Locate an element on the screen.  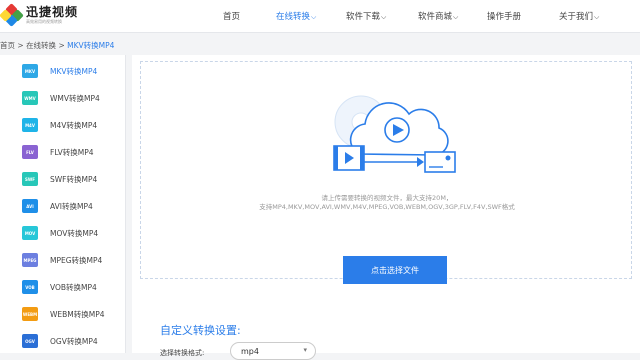
sidebar-item-webm: WEBM WEBM转换MP4 is located at coordinates (63, 314).